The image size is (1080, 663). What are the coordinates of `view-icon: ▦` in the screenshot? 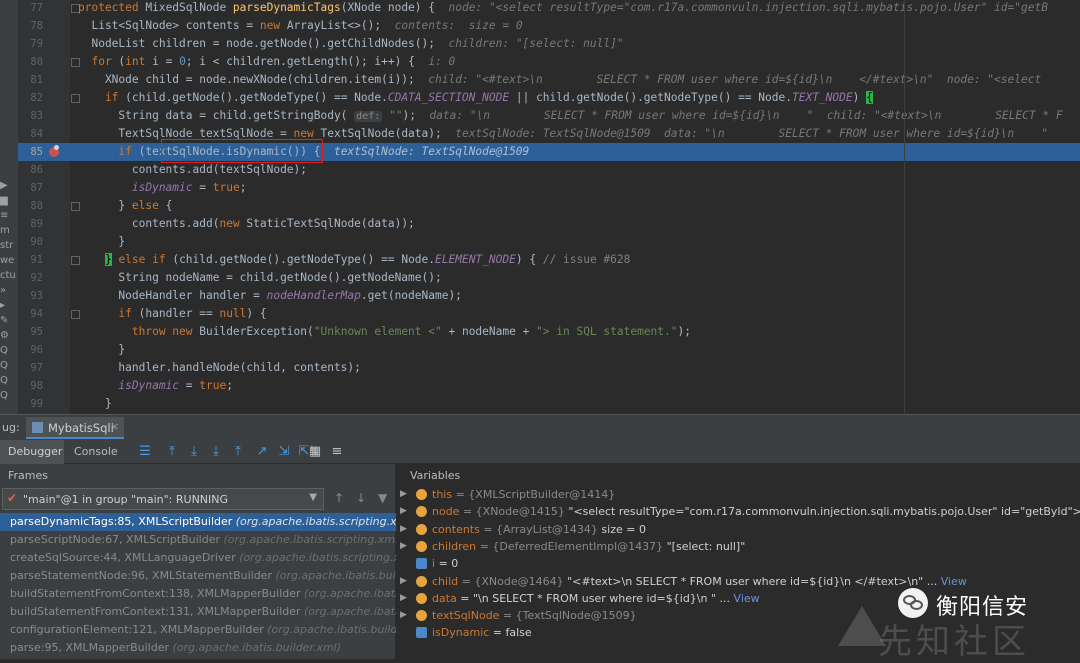 It's located at (315, 452).